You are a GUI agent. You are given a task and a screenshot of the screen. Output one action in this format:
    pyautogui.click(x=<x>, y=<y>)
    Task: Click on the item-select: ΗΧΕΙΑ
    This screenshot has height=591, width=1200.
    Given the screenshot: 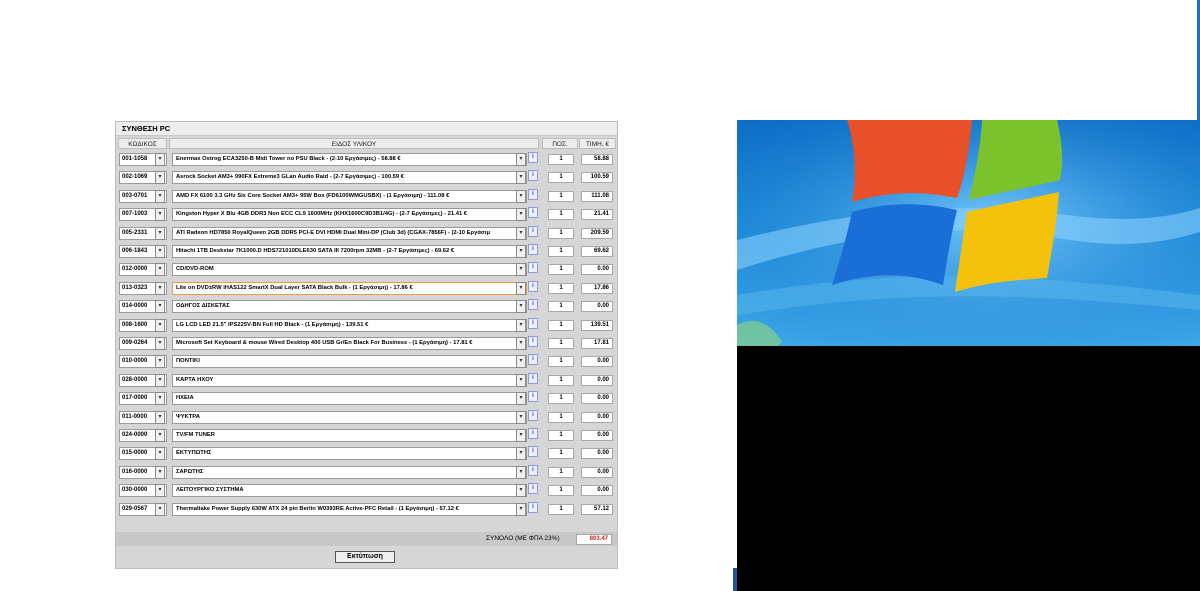 What is the action you would take?
    pyautogui.click(x=349, y=399)
    